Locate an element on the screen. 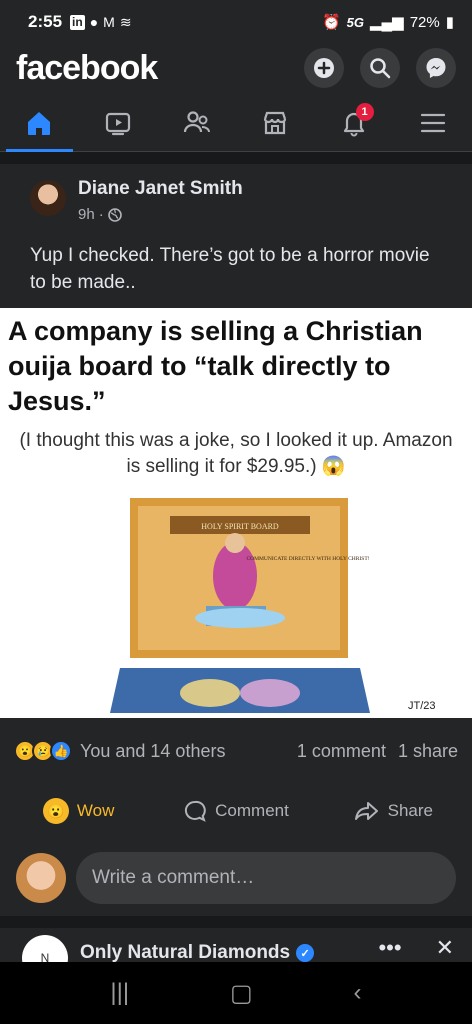  search-button is located at coordinates (380, 68).